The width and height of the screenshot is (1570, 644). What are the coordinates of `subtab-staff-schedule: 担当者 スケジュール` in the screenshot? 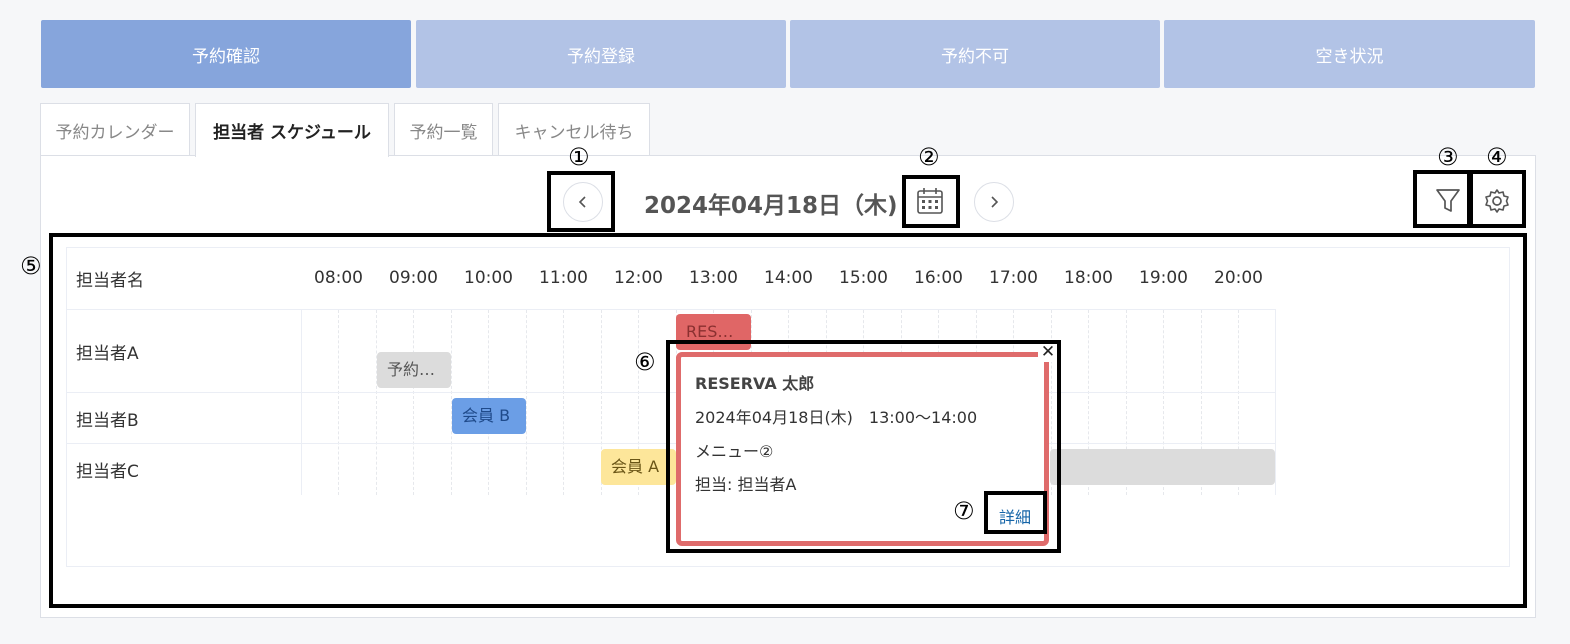 It's located at (292, 130).